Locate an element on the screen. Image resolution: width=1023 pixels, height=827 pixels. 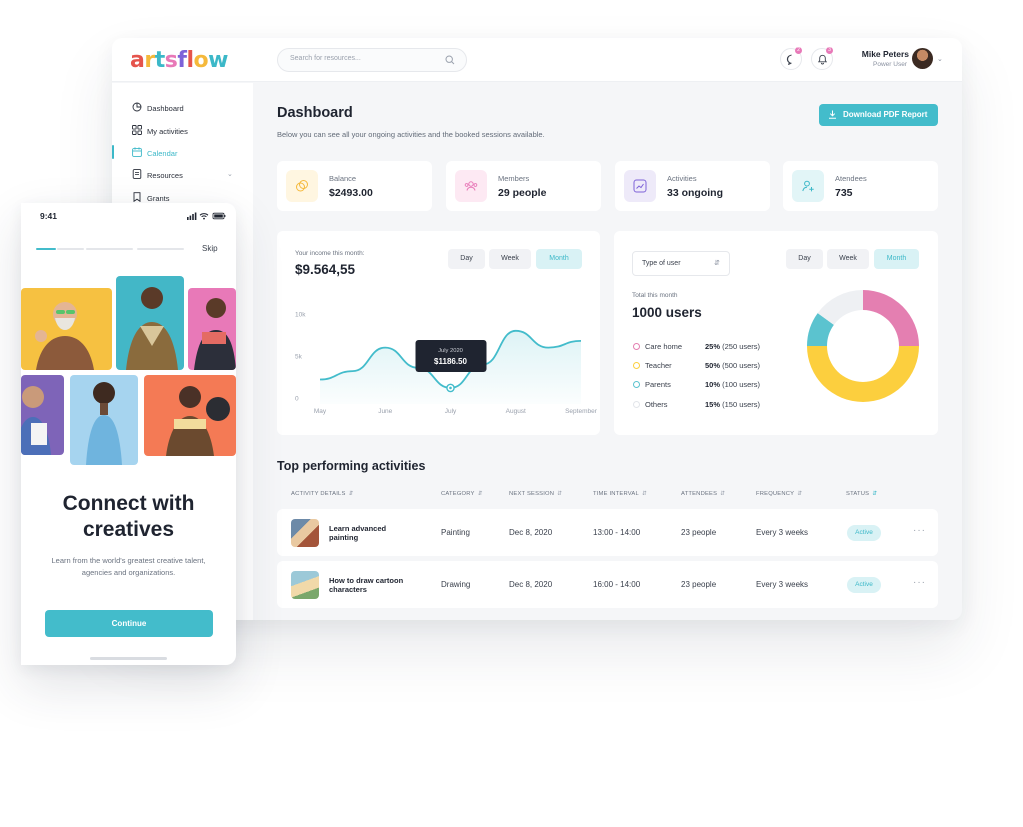
skip-button: Skip is located at coordinates (210, 248).